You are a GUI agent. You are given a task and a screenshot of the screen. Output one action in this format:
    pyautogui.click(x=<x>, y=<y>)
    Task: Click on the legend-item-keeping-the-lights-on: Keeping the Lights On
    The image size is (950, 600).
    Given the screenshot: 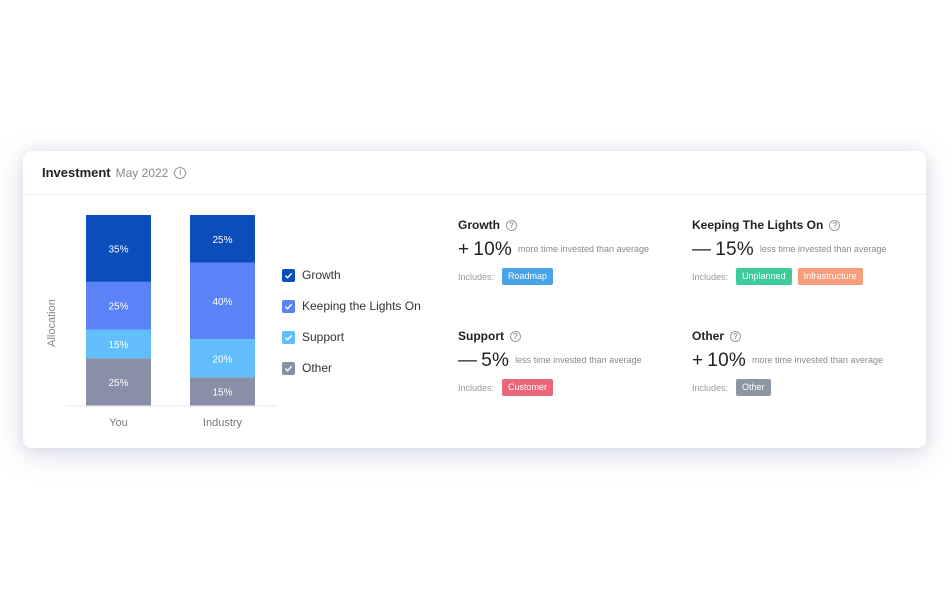 What is the action you would take?
    pyautogui.click(x=351, y=306)
    